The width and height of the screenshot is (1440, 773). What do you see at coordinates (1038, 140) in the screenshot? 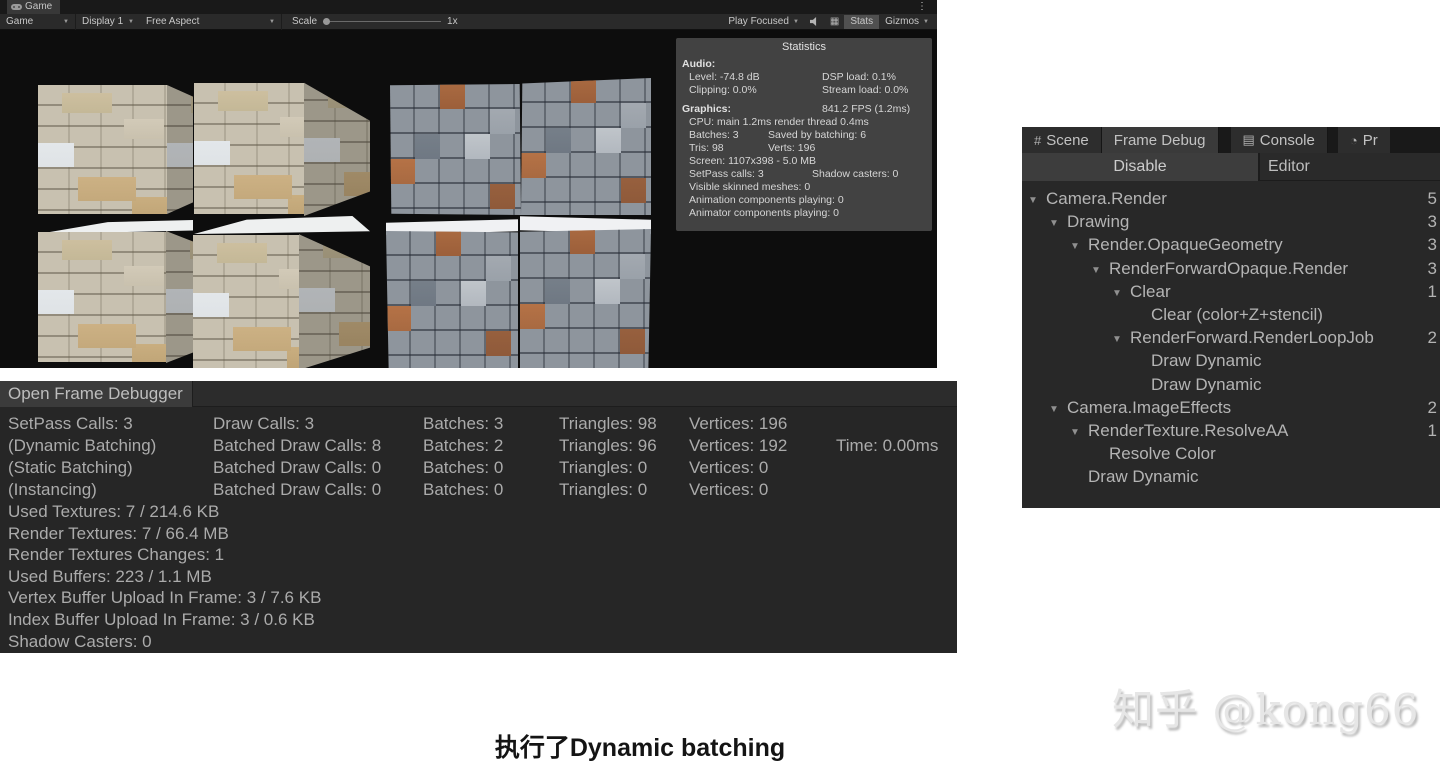
I see `scene-grid-icon: #` at bounding box center [1038, 140].